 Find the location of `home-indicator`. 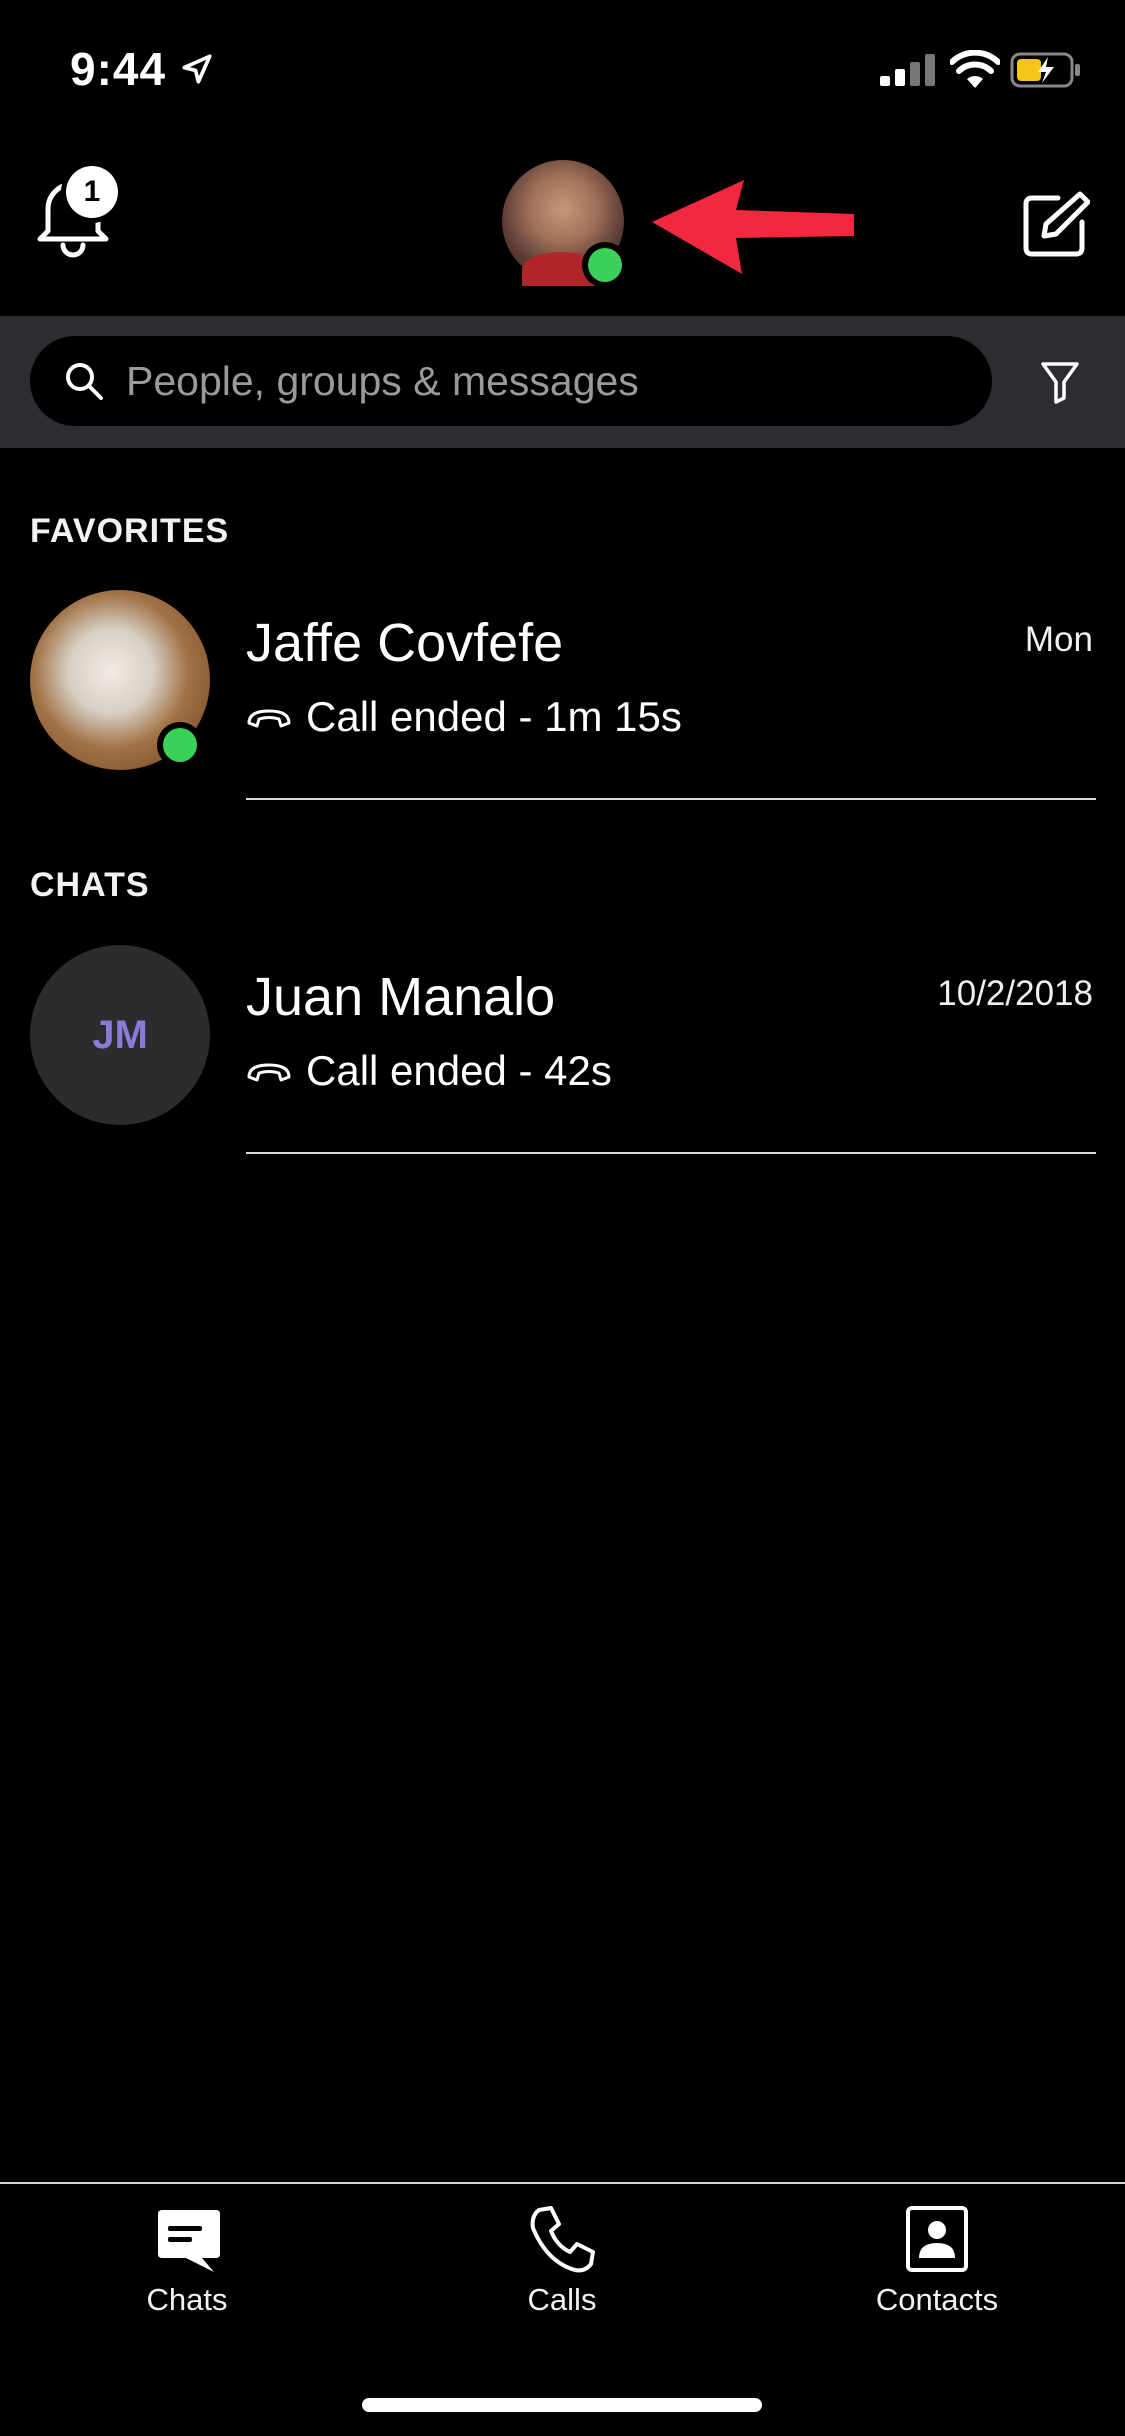

home-indicator is located at coordinates (562, 2405).